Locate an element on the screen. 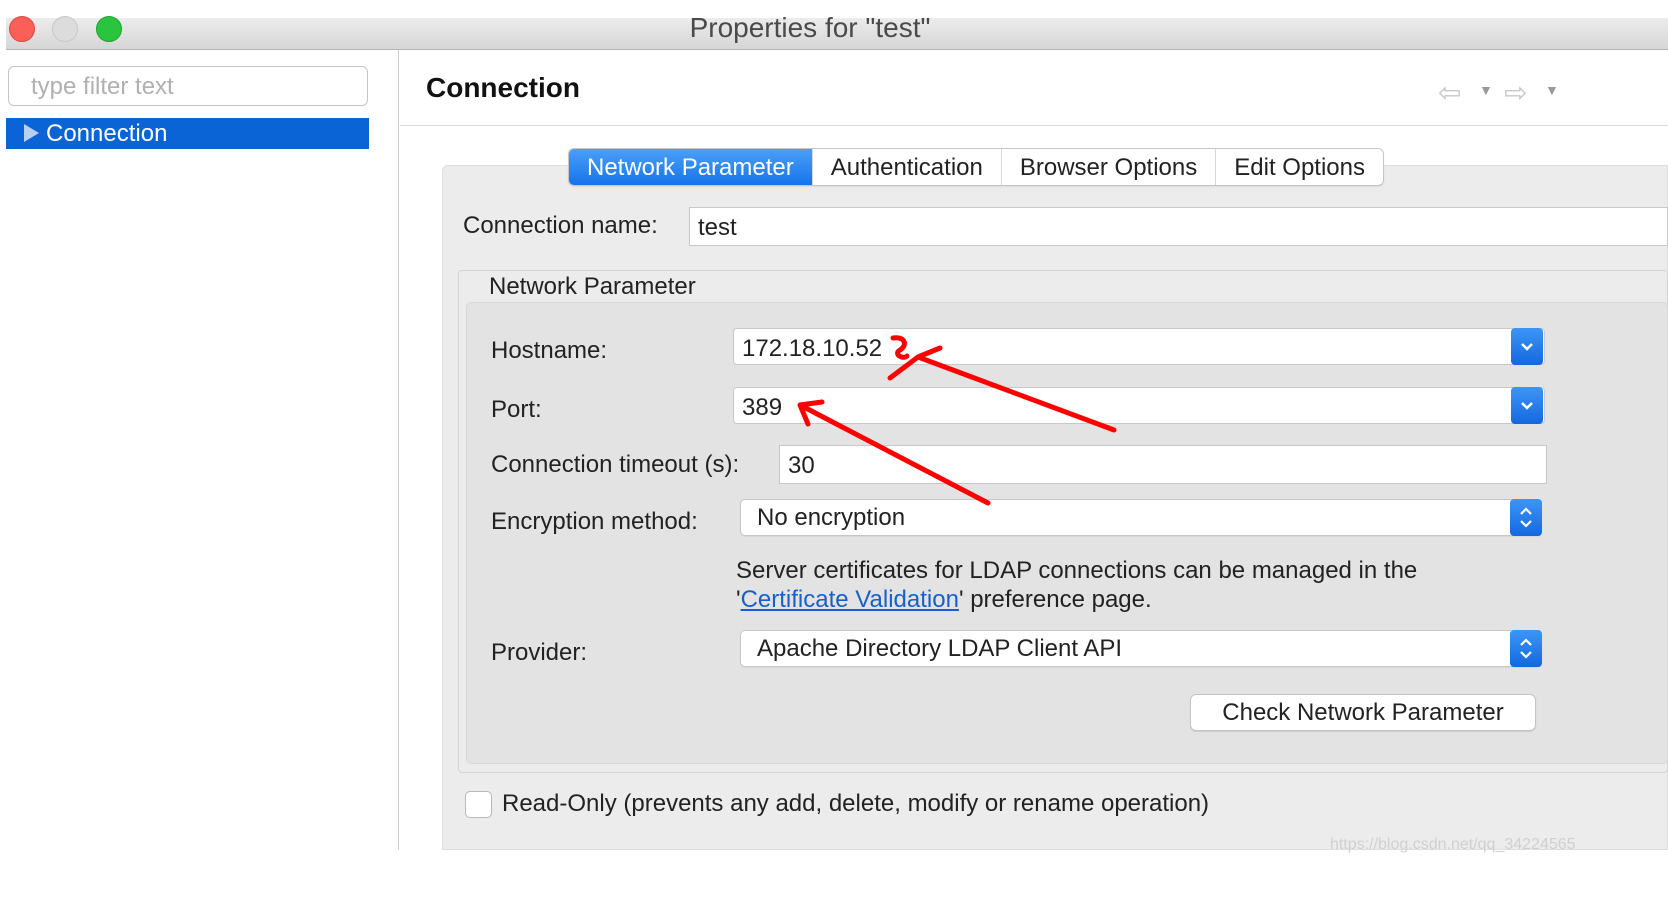 The image size is (1668, 920). annotation-arrow-port is located at coordinates (894, 452).